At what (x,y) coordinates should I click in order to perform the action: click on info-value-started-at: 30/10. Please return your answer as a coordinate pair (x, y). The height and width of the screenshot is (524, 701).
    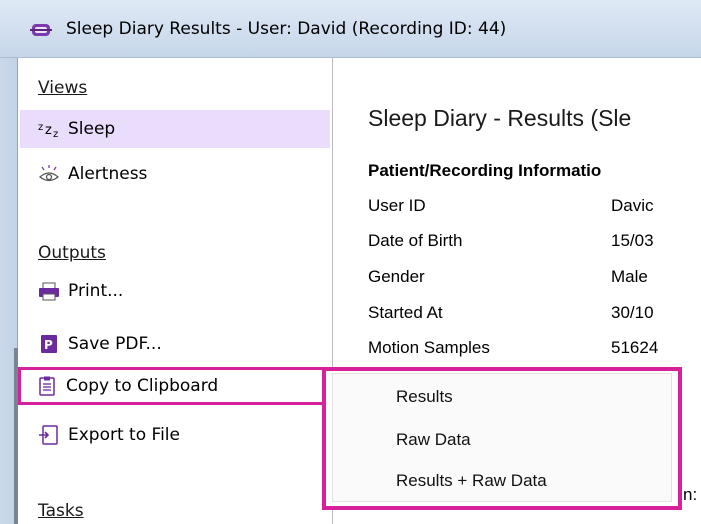
    Looking at the image, I should click on (632, 312).